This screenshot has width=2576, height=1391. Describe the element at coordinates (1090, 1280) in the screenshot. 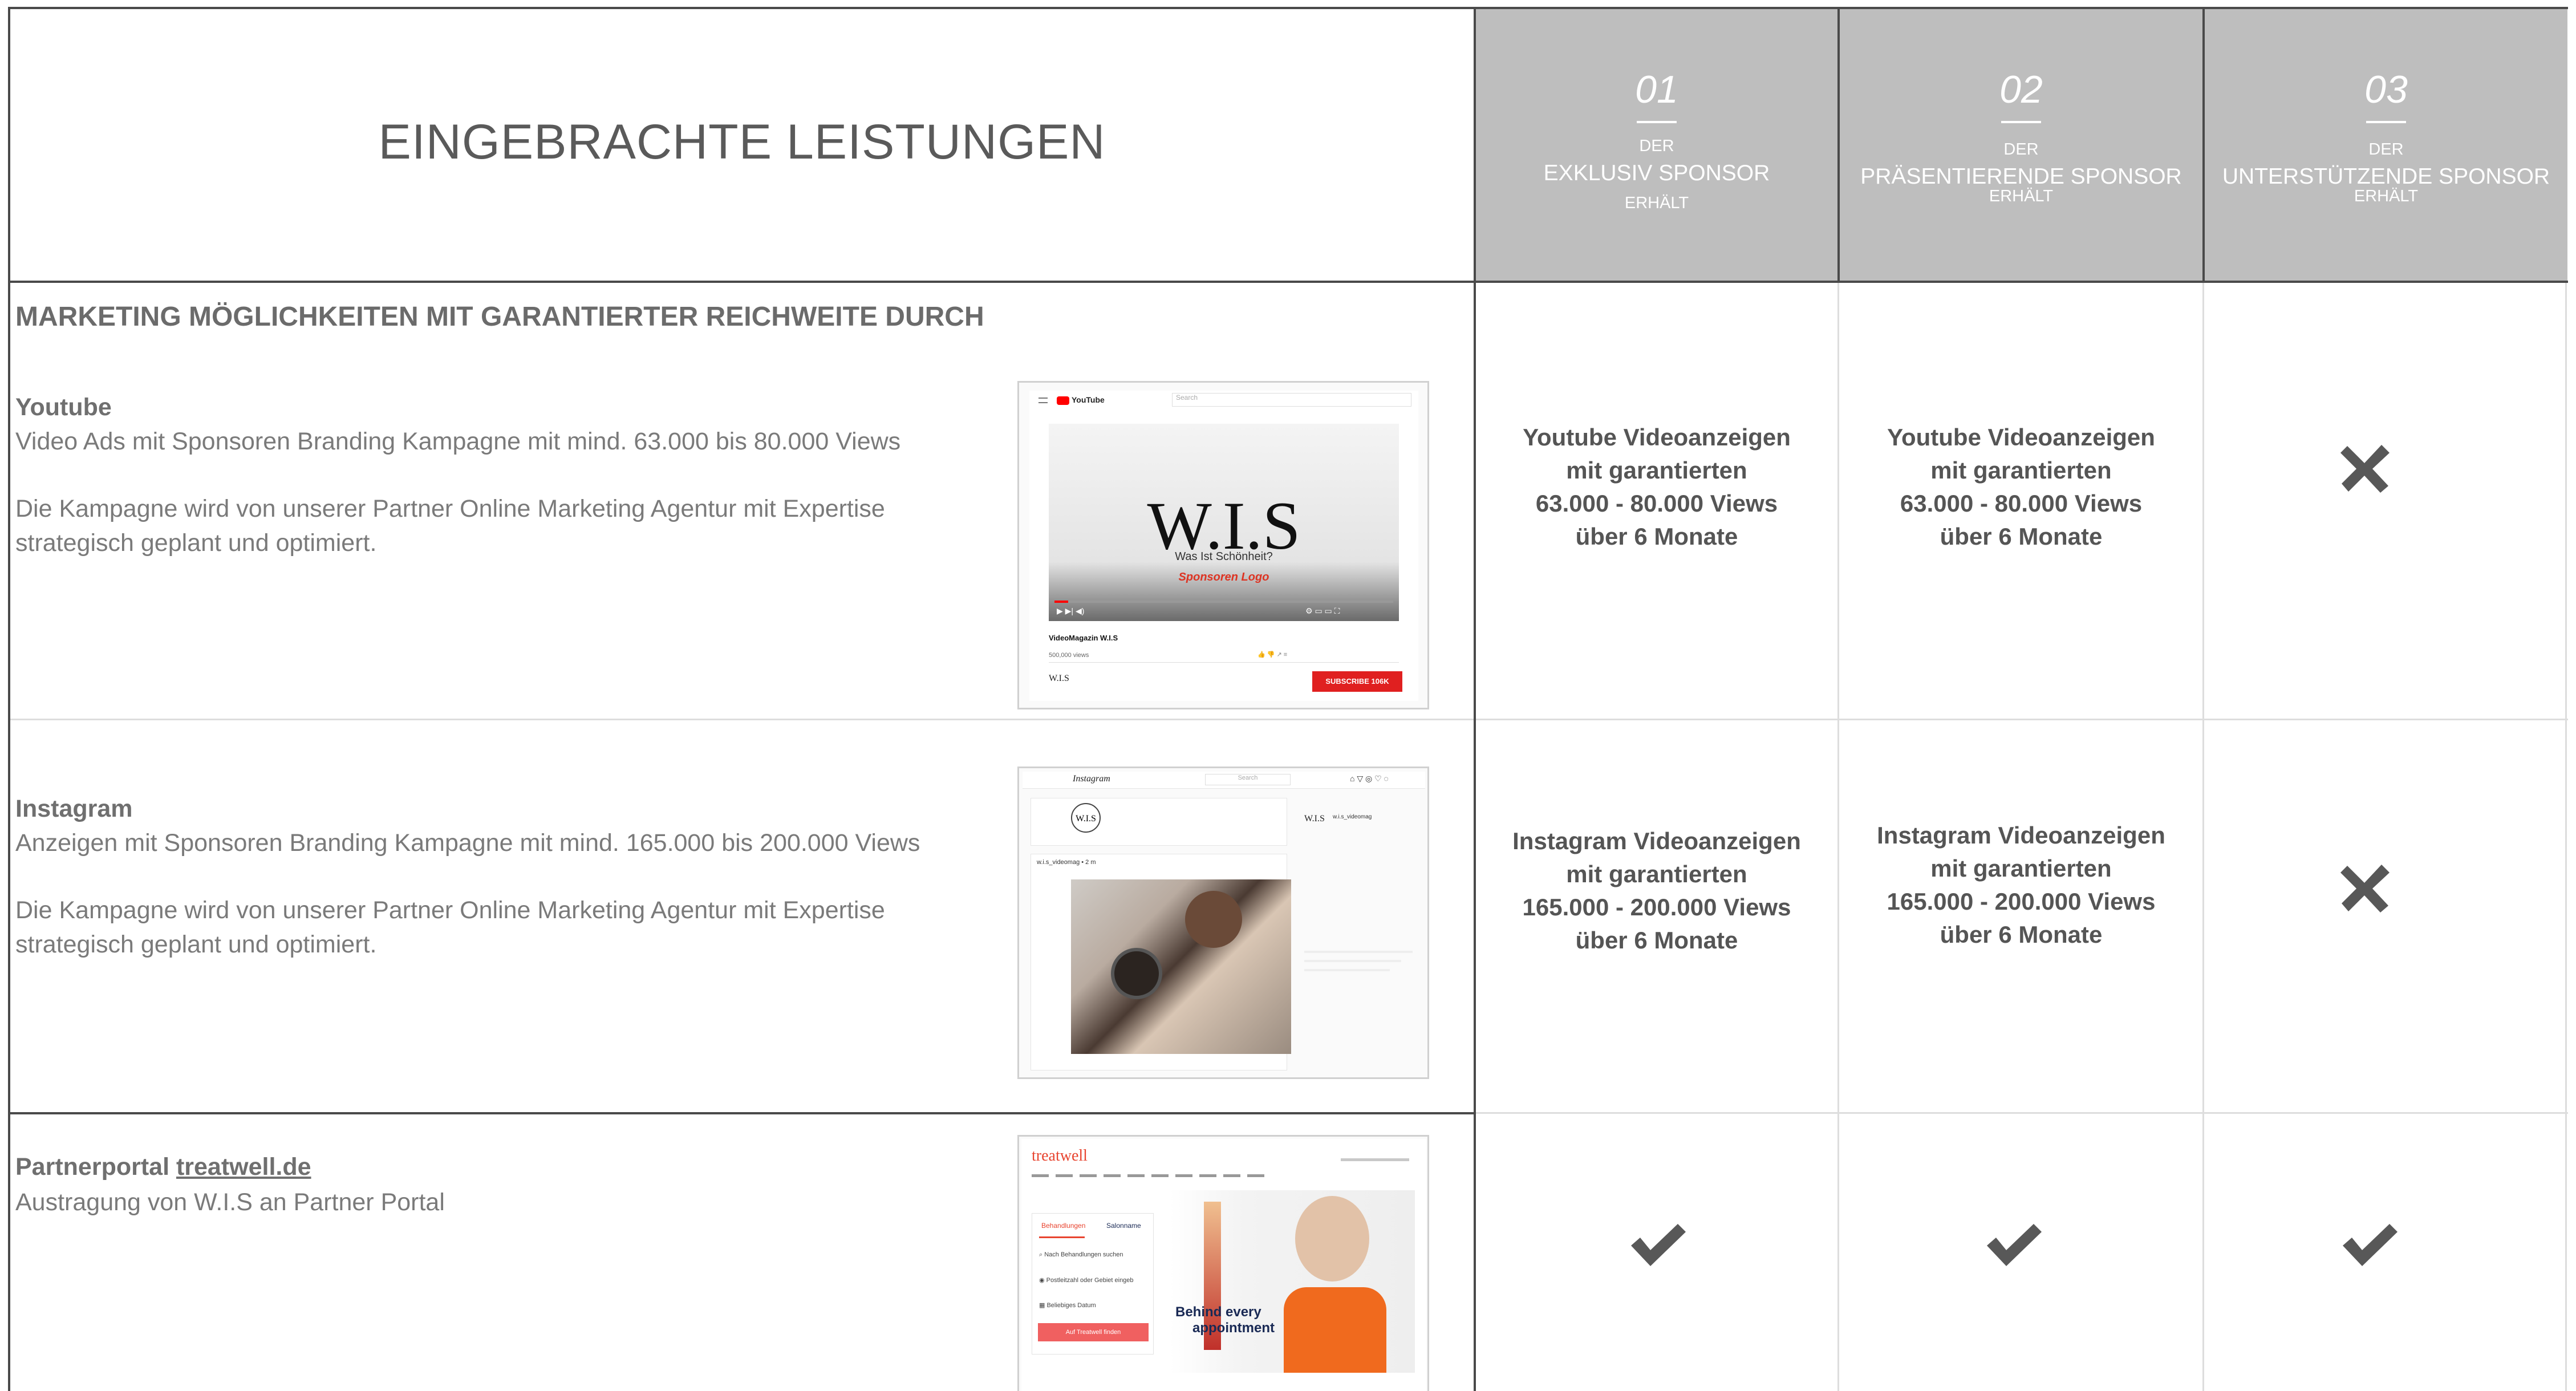

I see `field-label: Postleitzahl oder Gebiet eingeb` at that location.